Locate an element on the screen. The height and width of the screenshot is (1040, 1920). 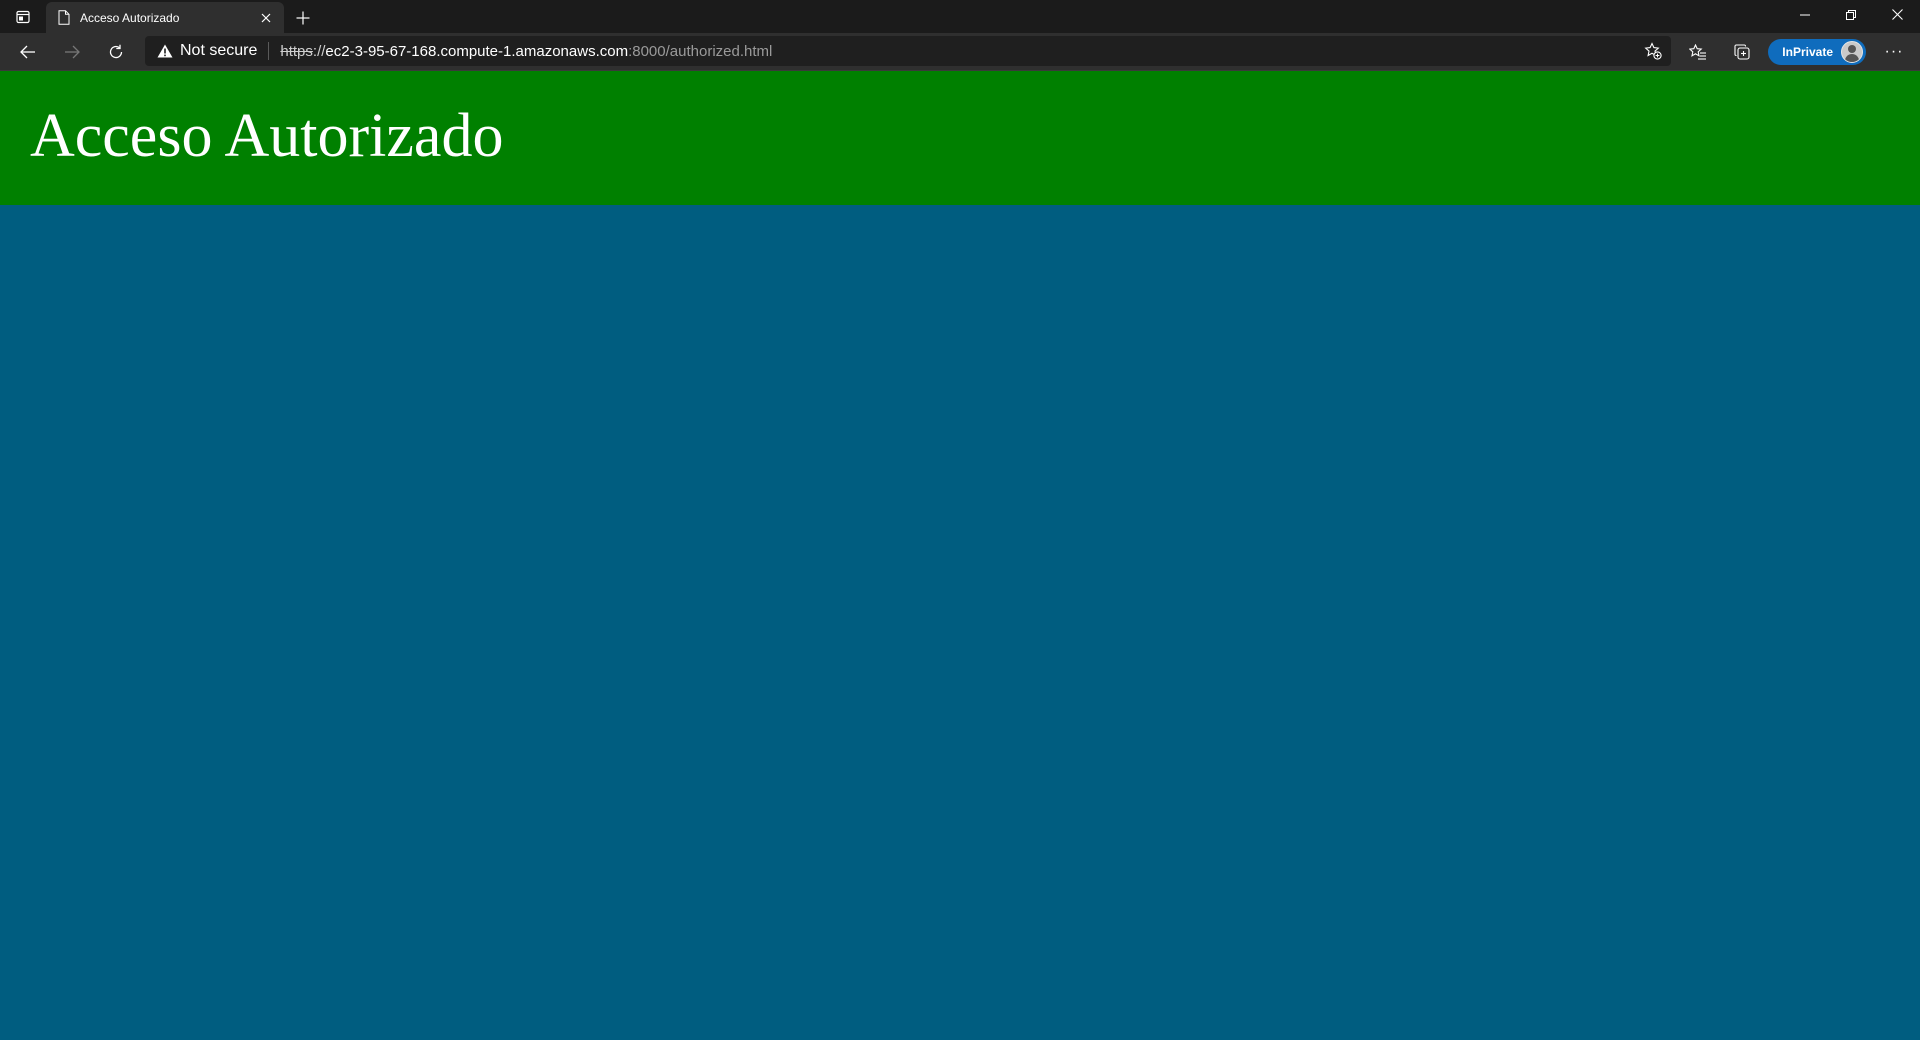
url-scheme: https is located at coordinates (296, 51).